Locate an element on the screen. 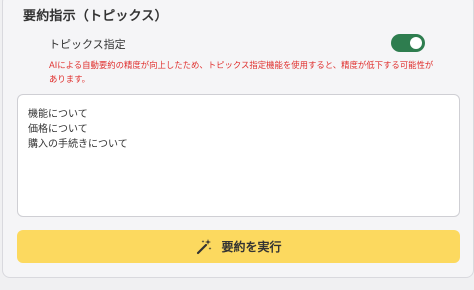 This screenshot has height=290, width=474. section-title: 要約指示（トピックス） is located at coordinates (95, 16).